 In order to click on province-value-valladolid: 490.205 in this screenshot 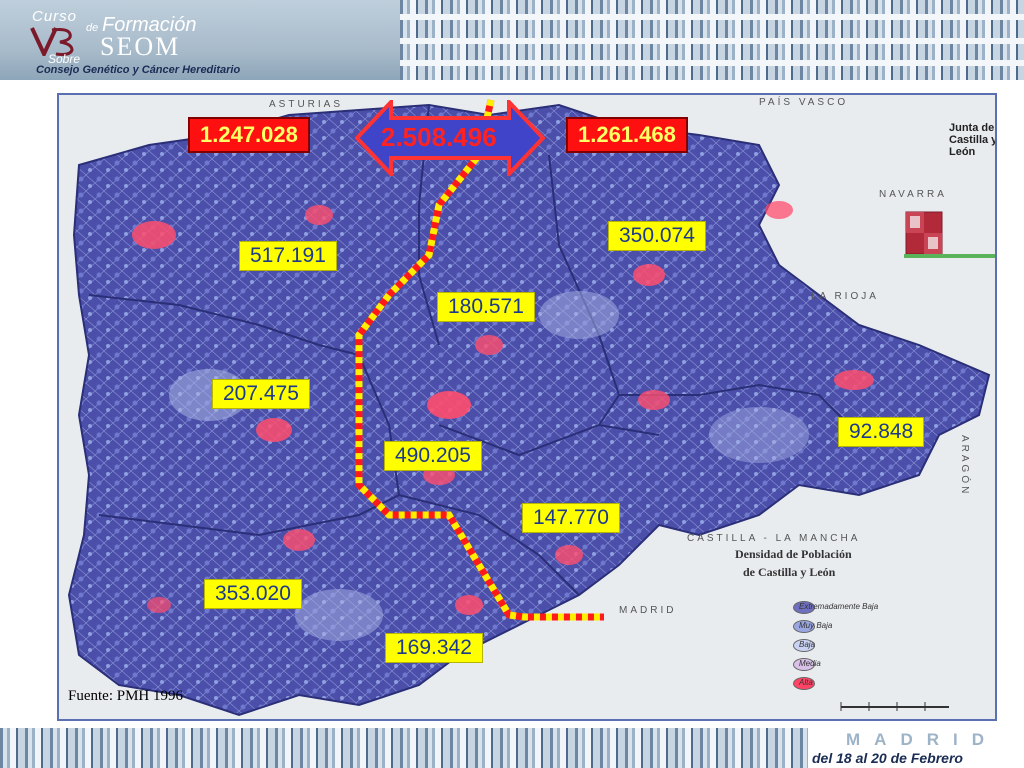, I will do `click(433, 456)`.